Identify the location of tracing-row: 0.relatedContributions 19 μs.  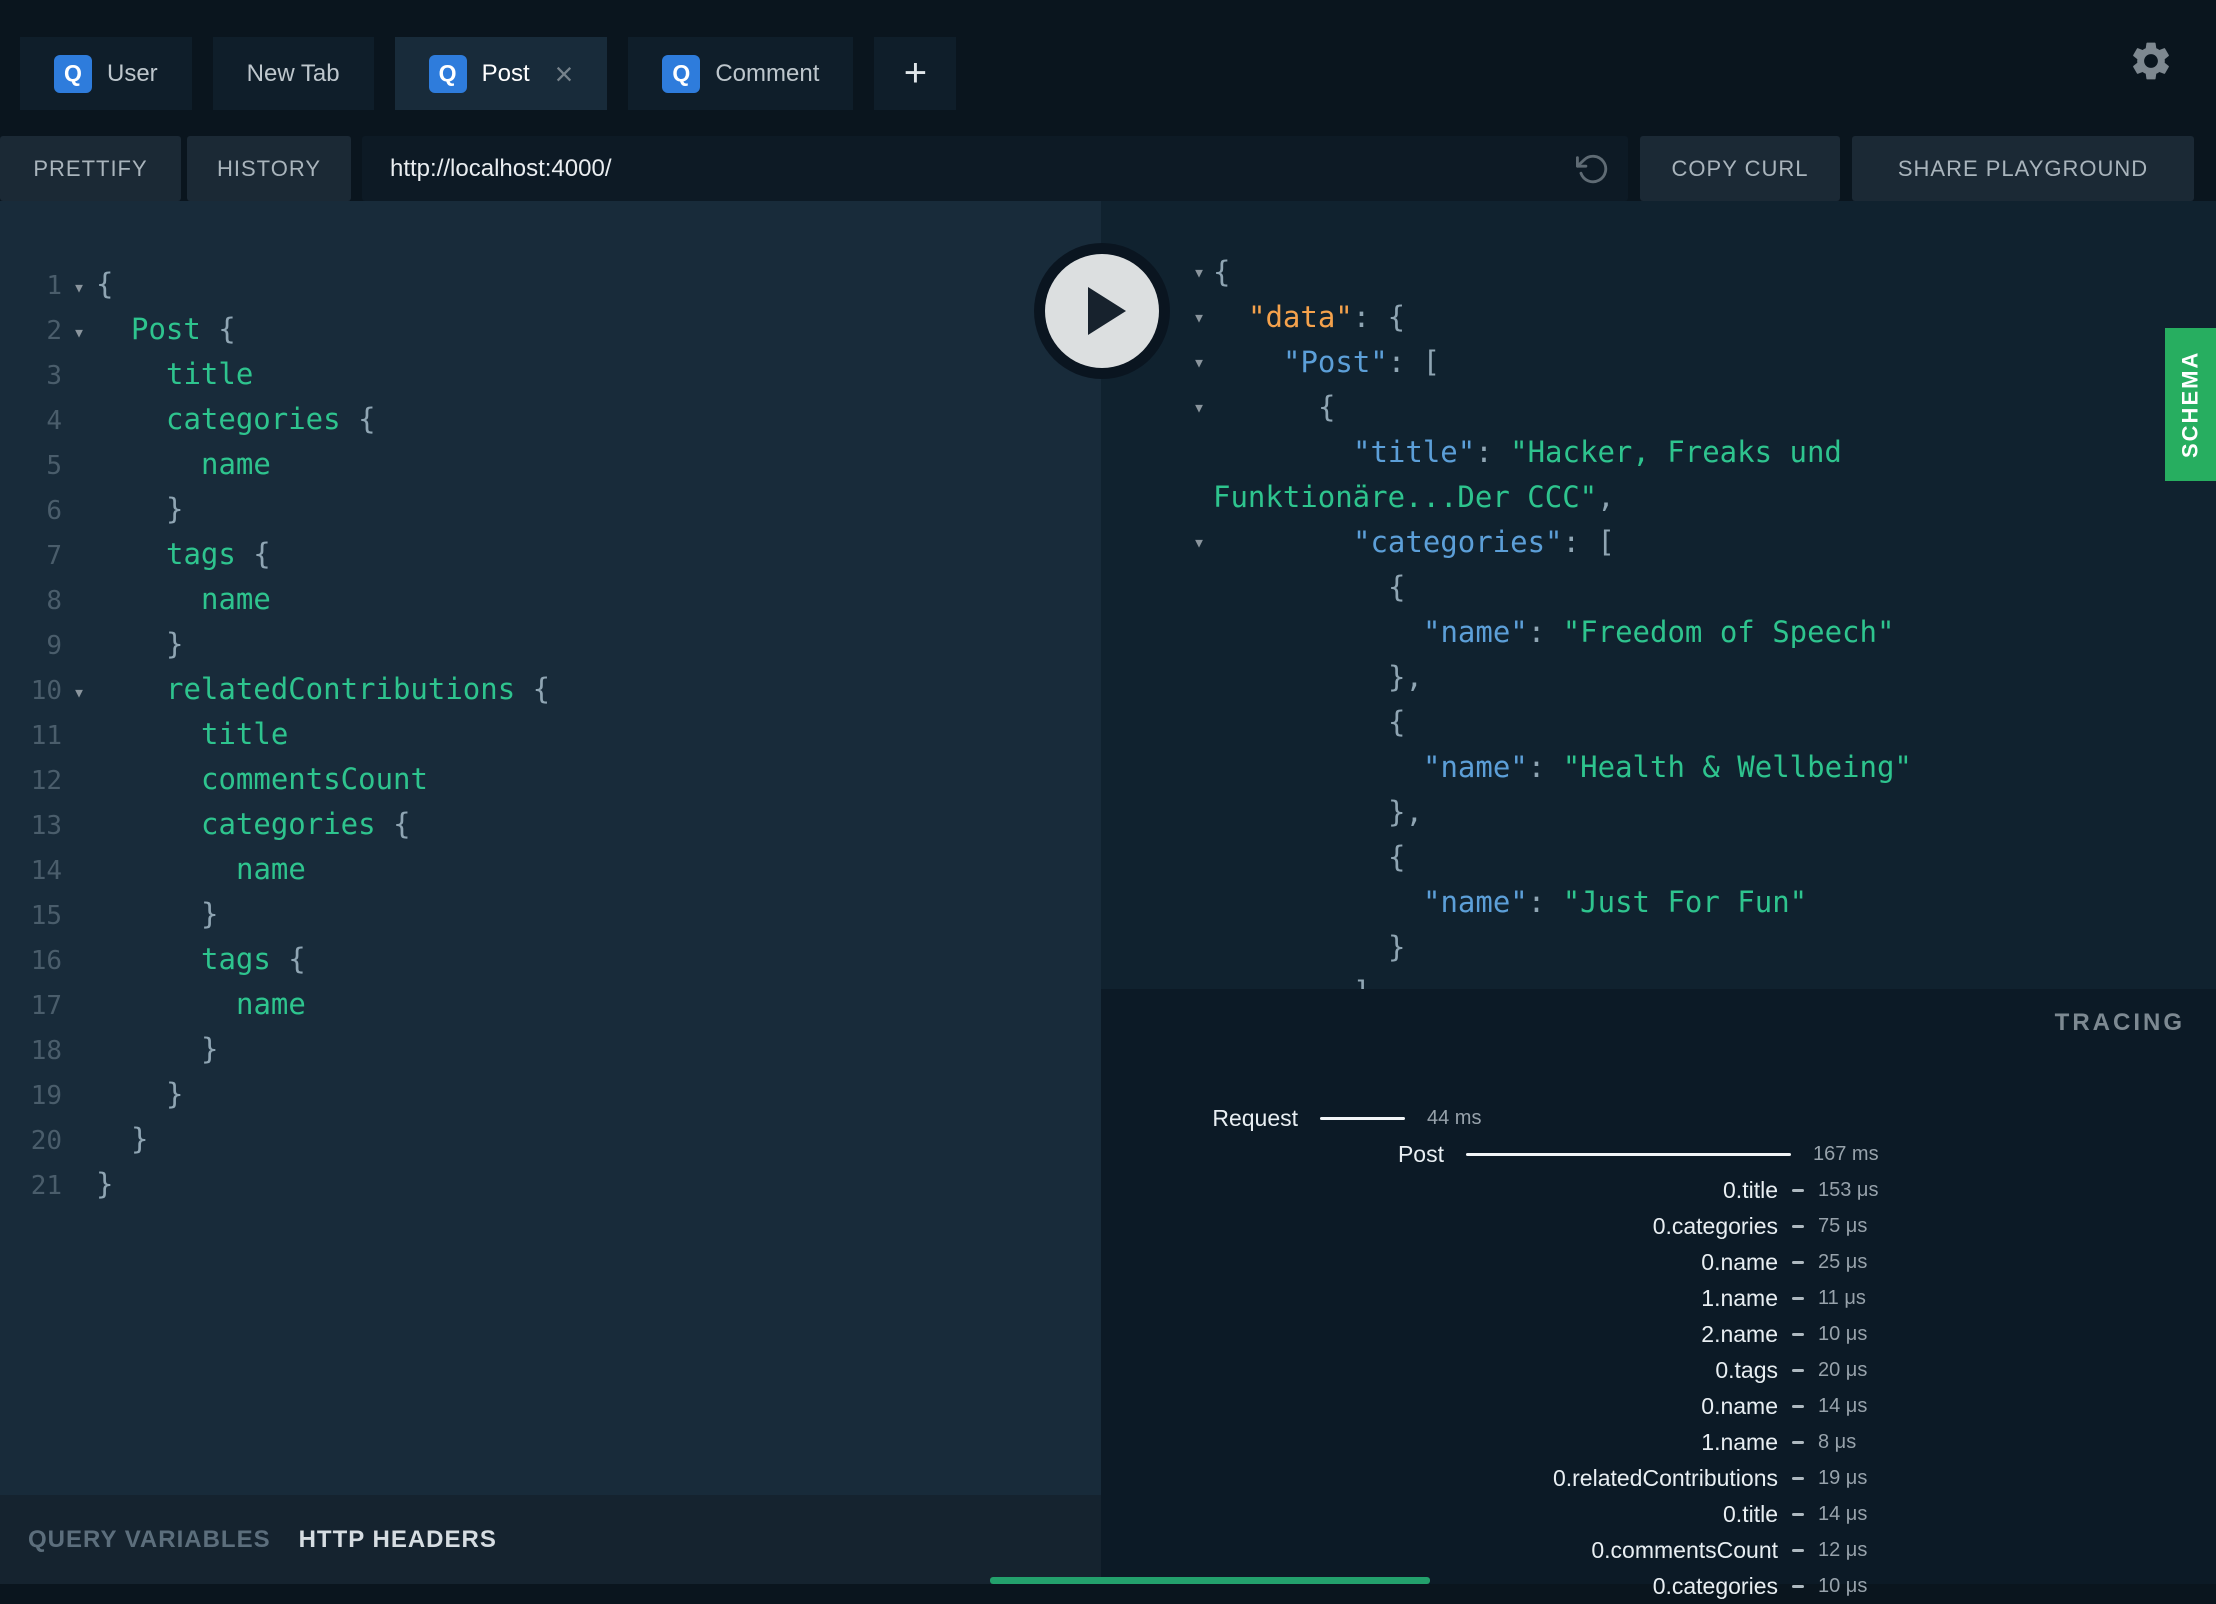
(1658, 1478).